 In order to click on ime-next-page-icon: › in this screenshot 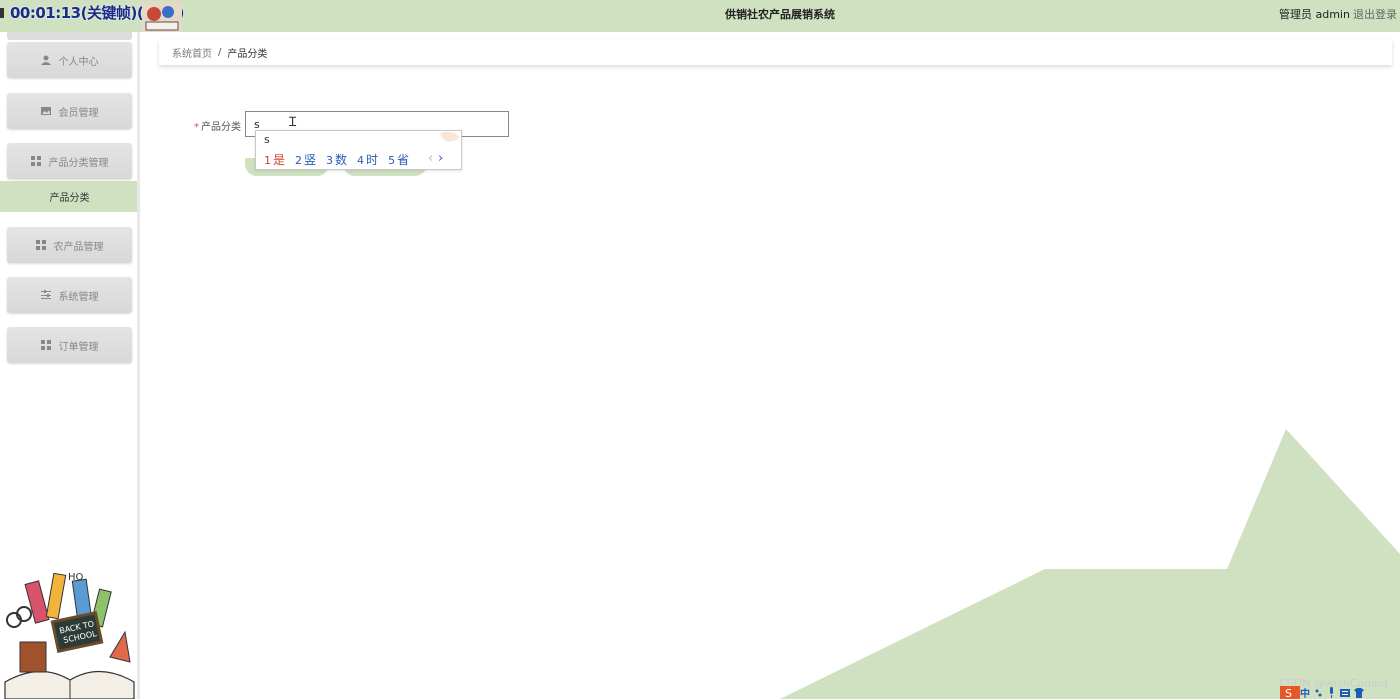, I will do `click(440, 158)`.